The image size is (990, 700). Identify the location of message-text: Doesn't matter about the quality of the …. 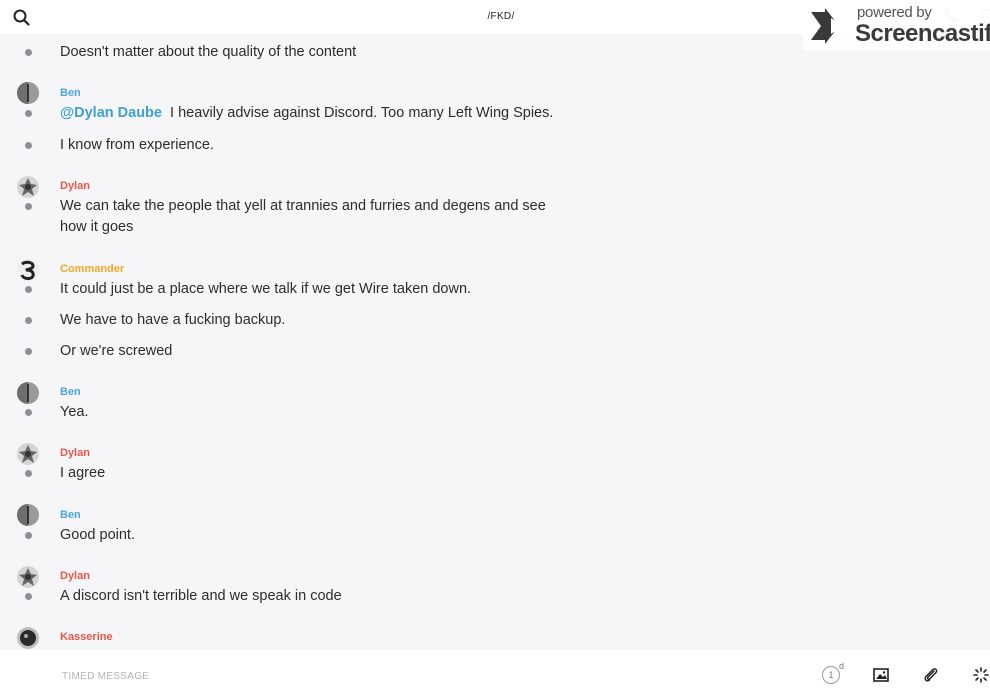
(208, 52).